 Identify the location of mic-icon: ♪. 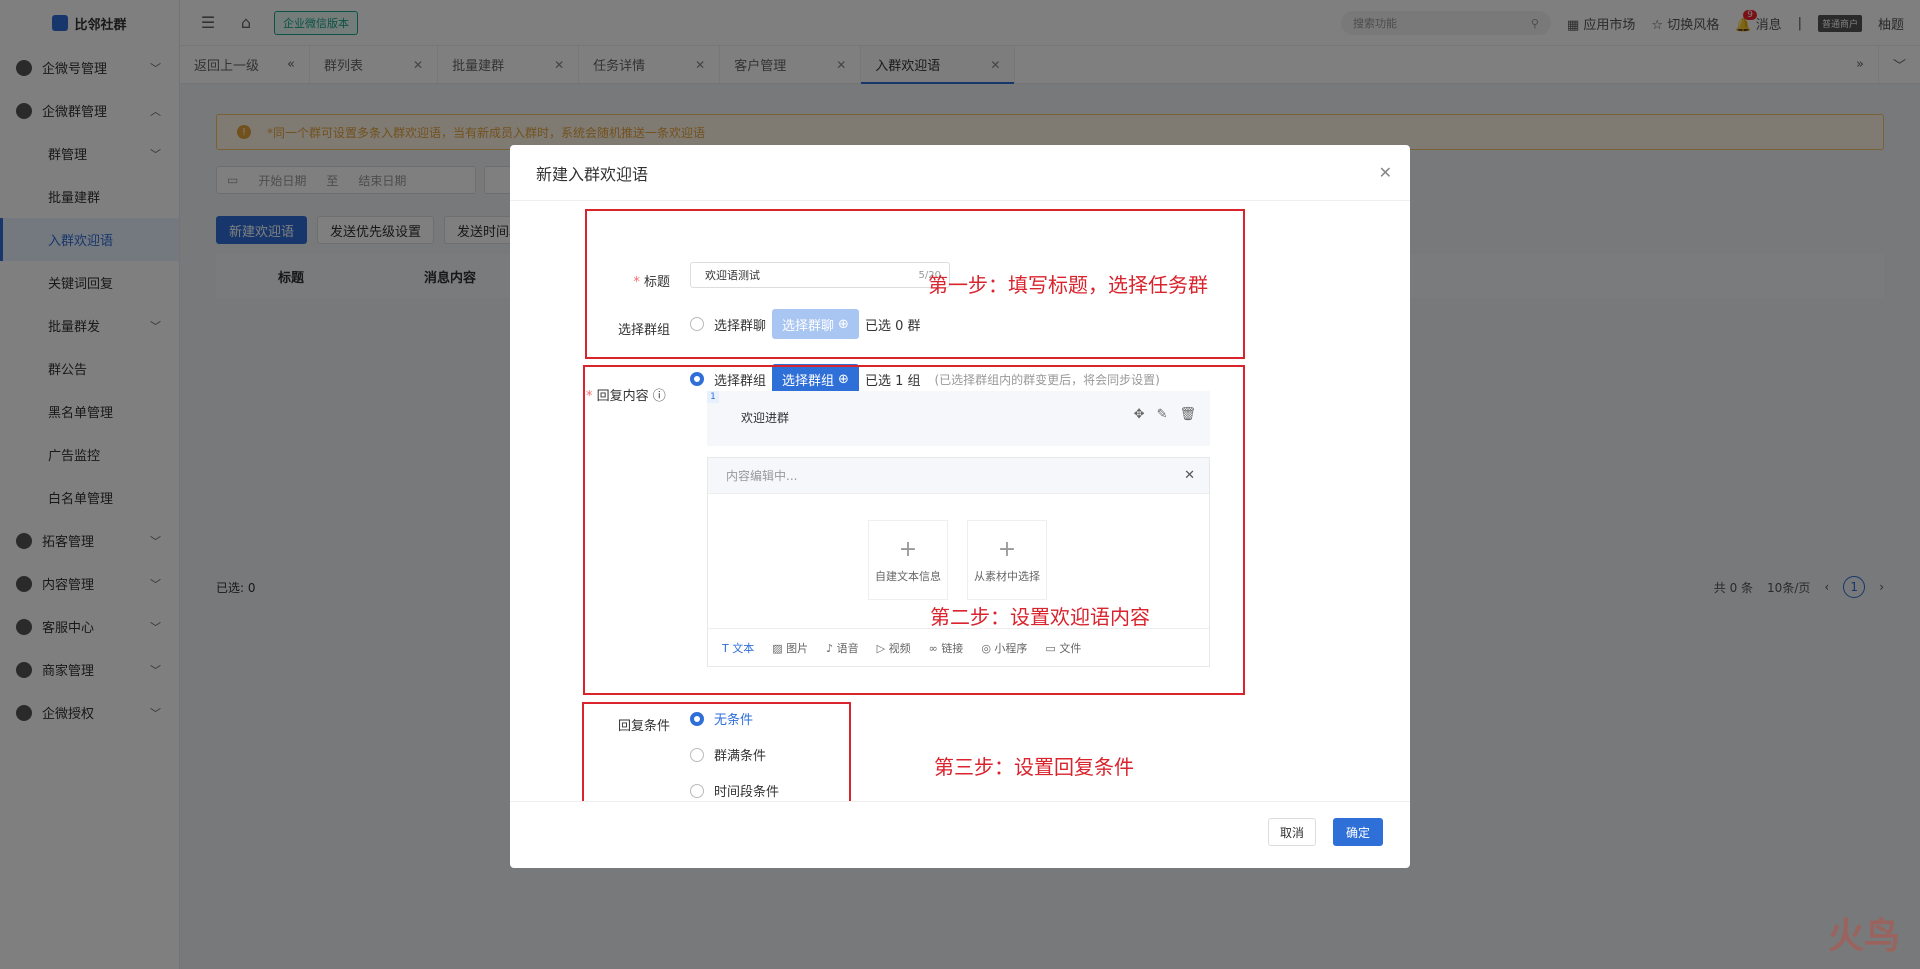
(830, 648).